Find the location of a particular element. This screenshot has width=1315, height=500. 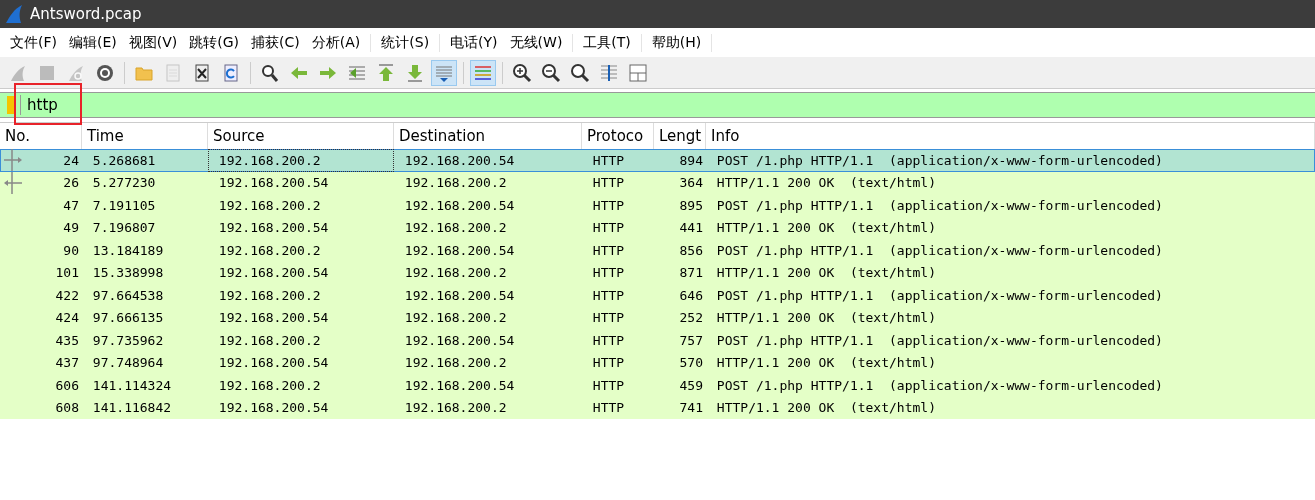

menu-item: 编辑(E) is located at coordinates (93, 42).